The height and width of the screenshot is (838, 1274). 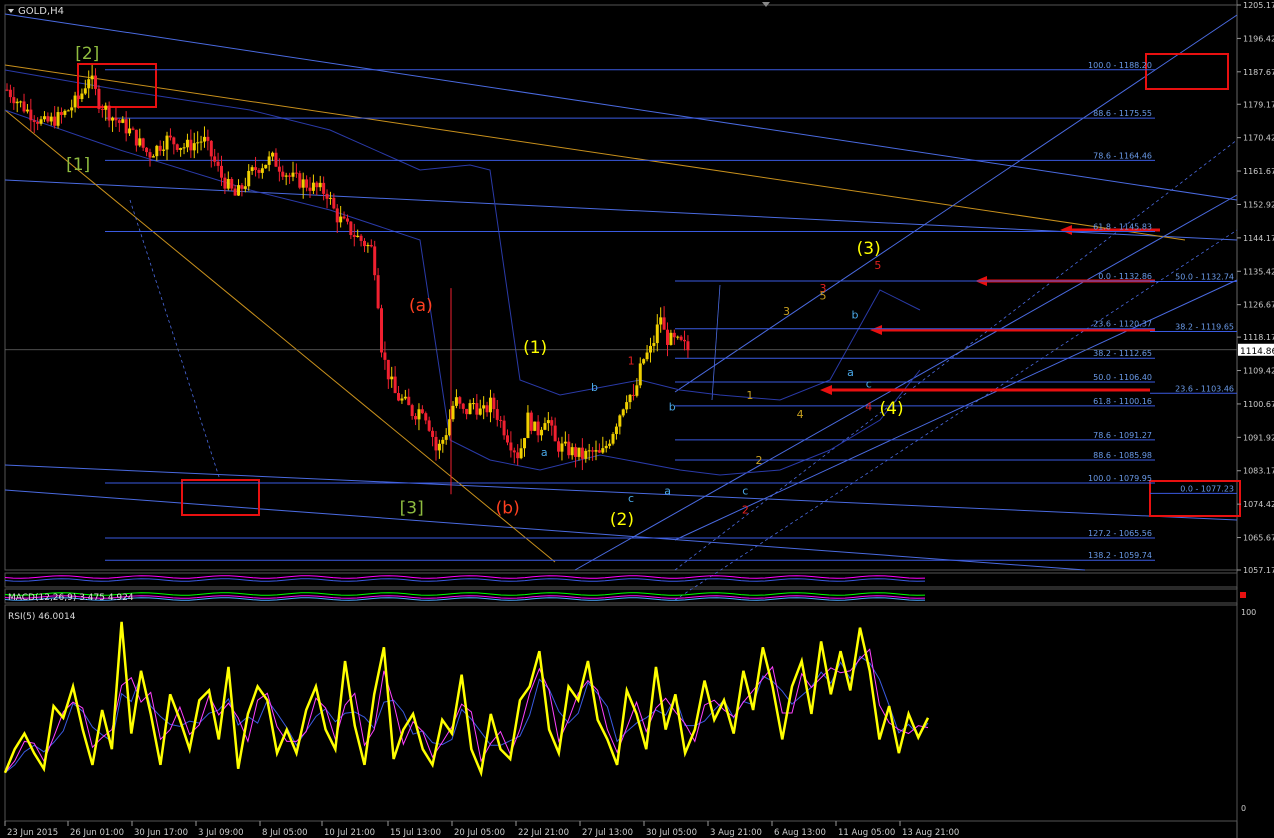 What do you see at coordinates (11, 11) in the screenshot?
I see `symbol-dropdown-icon` at bounding box center [11, 11].